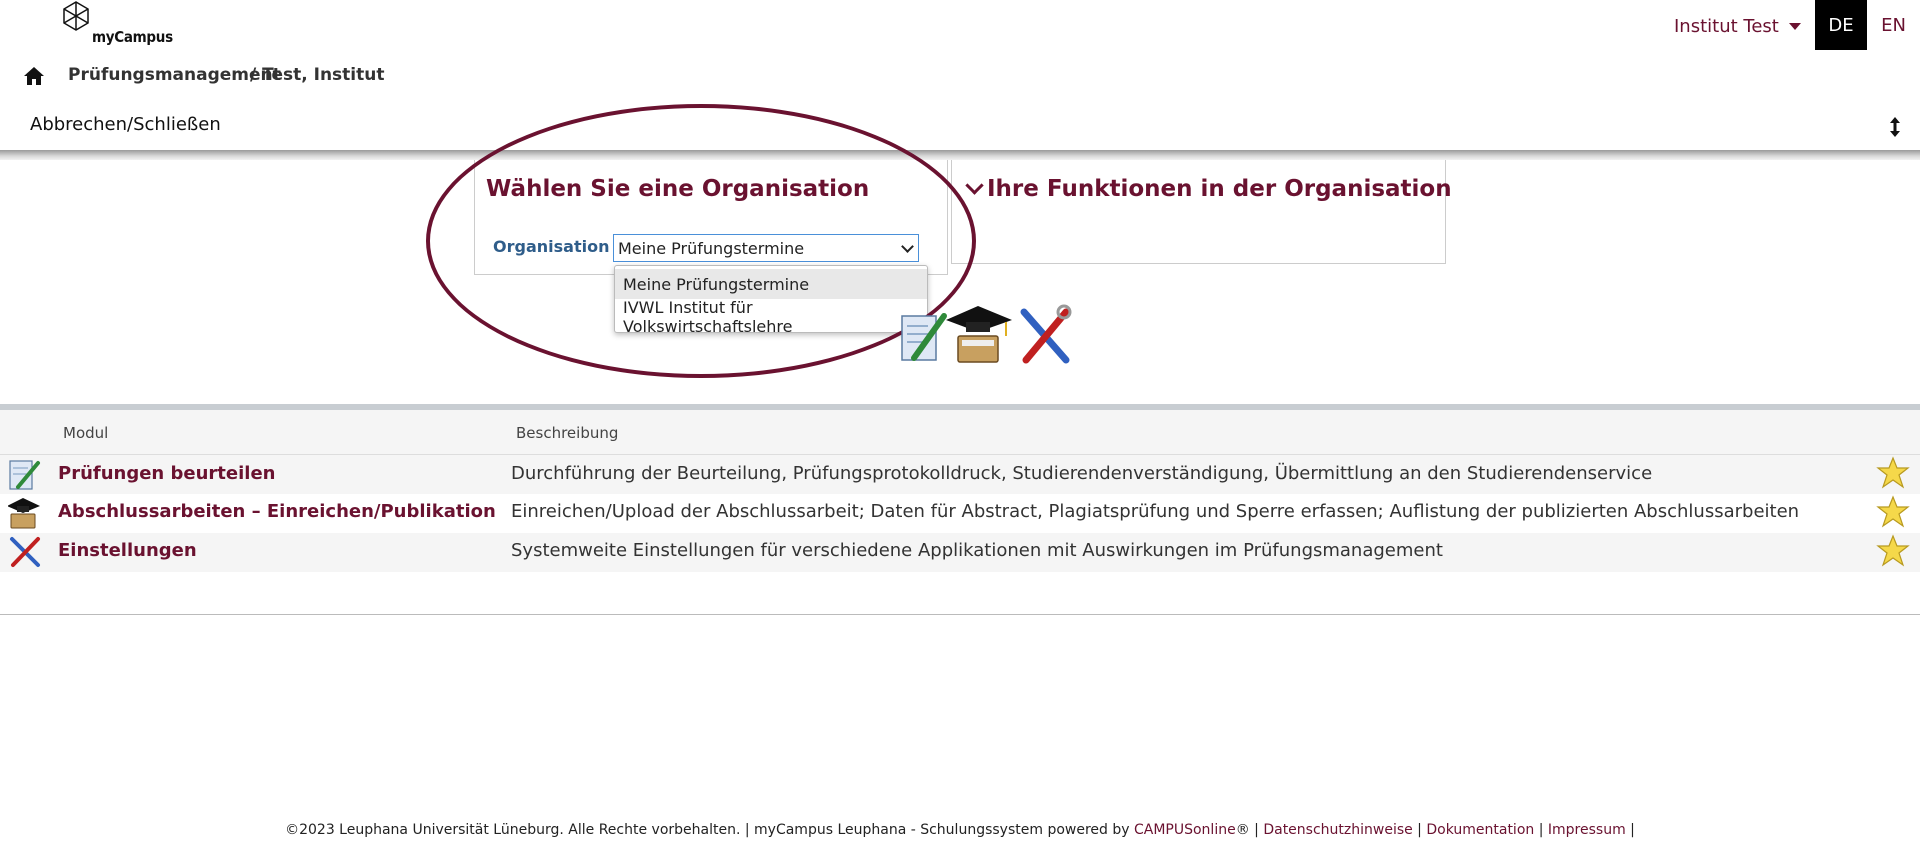 The height and width of the screenshot is (846, 1920). I want to click on logo-text: myCampus, so click(132, 37).